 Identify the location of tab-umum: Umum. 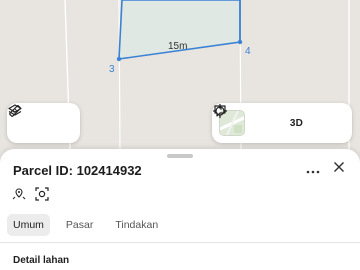
(28, 225).